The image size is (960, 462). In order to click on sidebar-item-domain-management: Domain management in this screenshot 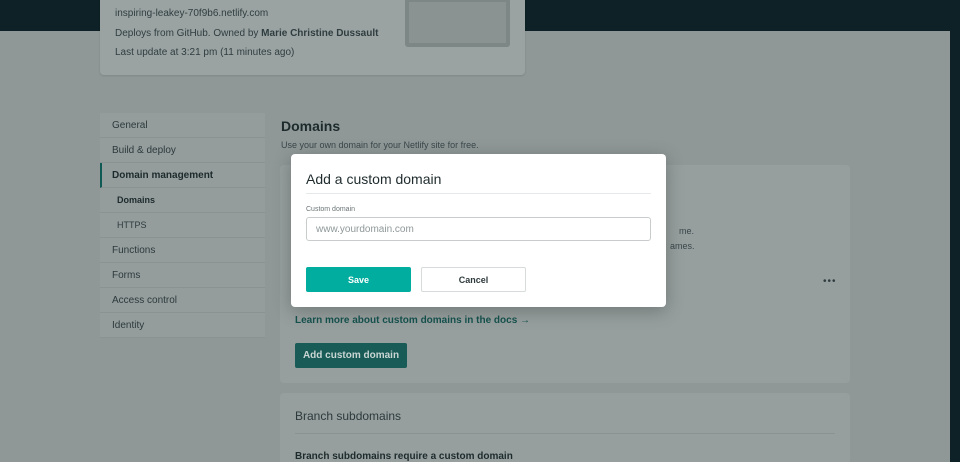, I will do `click(182, 175)`.